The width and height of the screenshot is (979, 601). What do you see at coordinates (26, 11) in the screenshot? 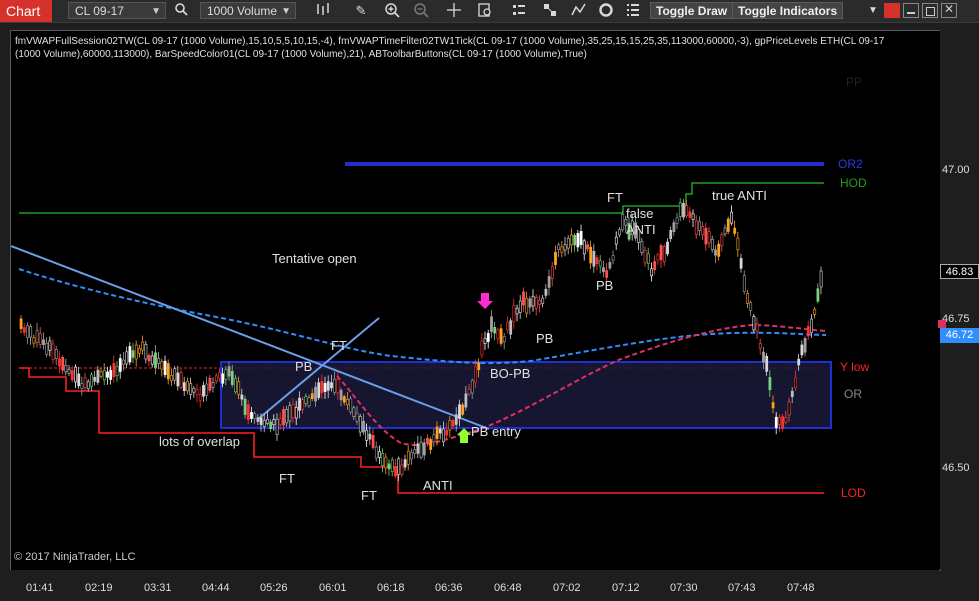
I see `chart-tab: Chart` at bounding box center [26, 11].